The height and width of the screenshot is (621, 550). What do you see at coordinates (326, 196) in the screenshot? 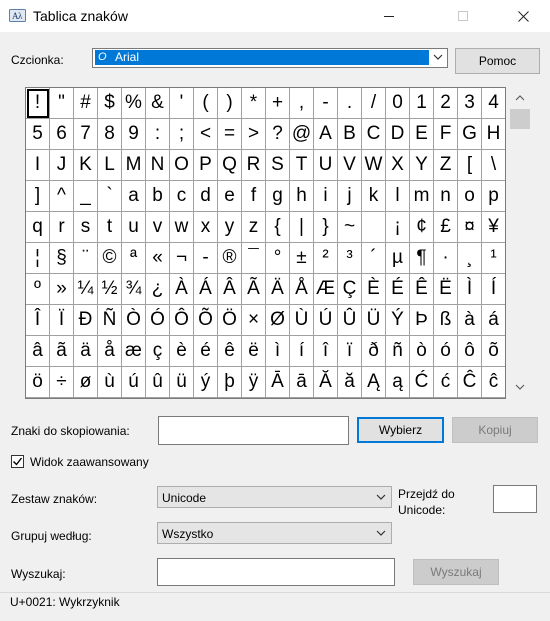
I see `character-cell: i` at bounding box center [326, 196].